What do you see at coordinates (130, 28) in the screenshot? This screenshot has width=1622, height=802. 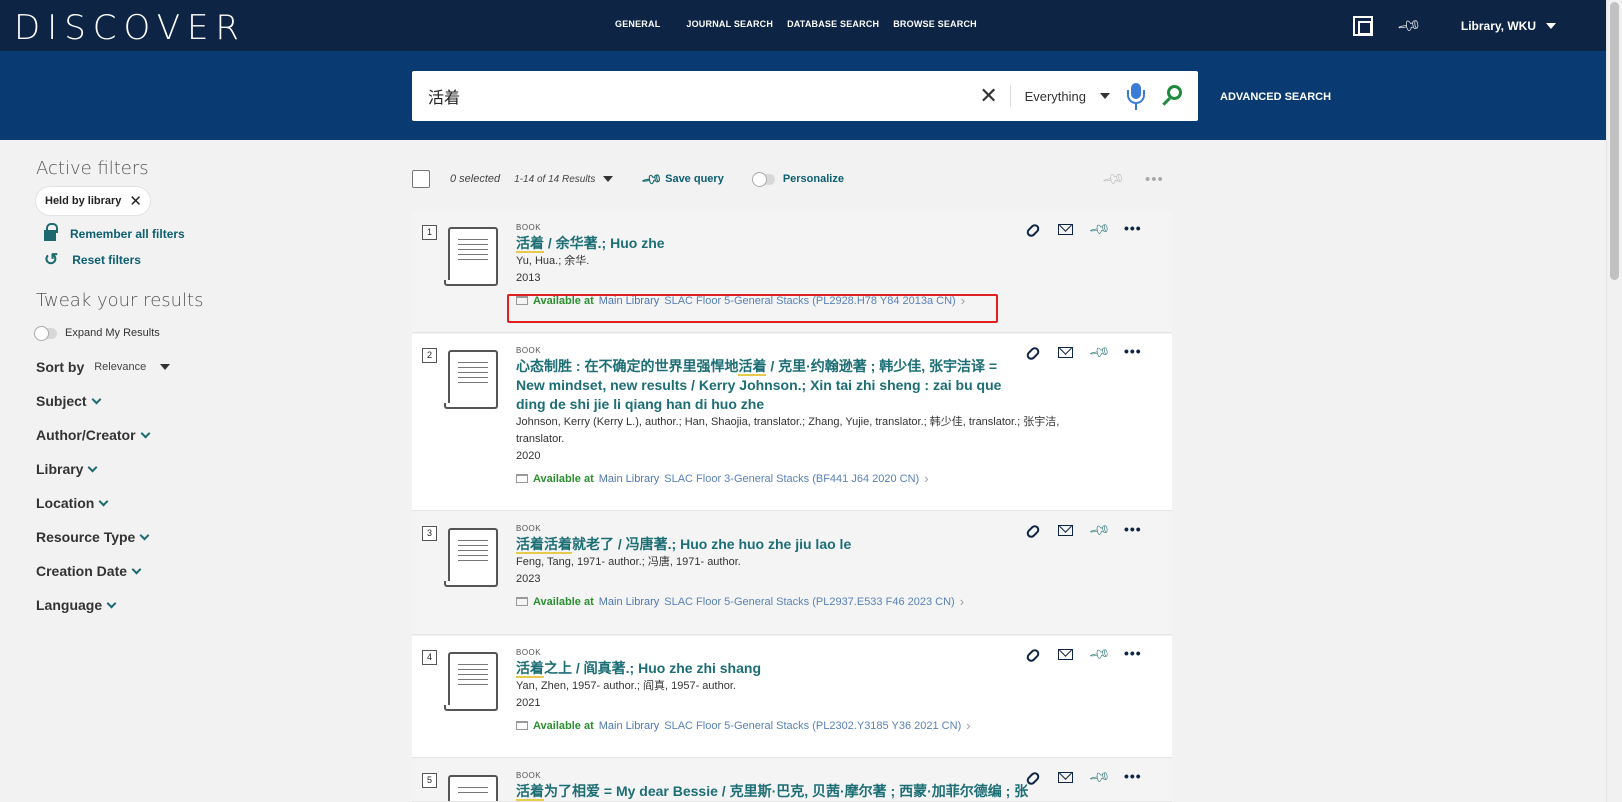 I see `discover-logo: DISCOVER` at bounding box center [130, 28].